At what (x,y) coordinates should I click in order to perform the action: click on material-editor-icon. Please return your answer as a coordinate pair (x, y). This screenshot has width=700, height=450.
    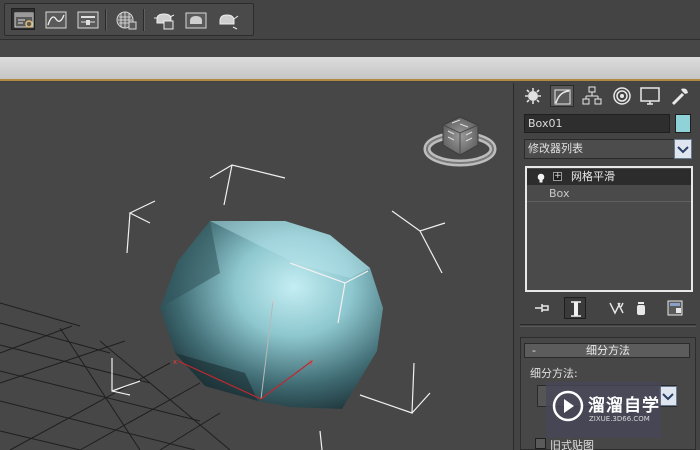
    Looking at the image, I should click on (125, 19).